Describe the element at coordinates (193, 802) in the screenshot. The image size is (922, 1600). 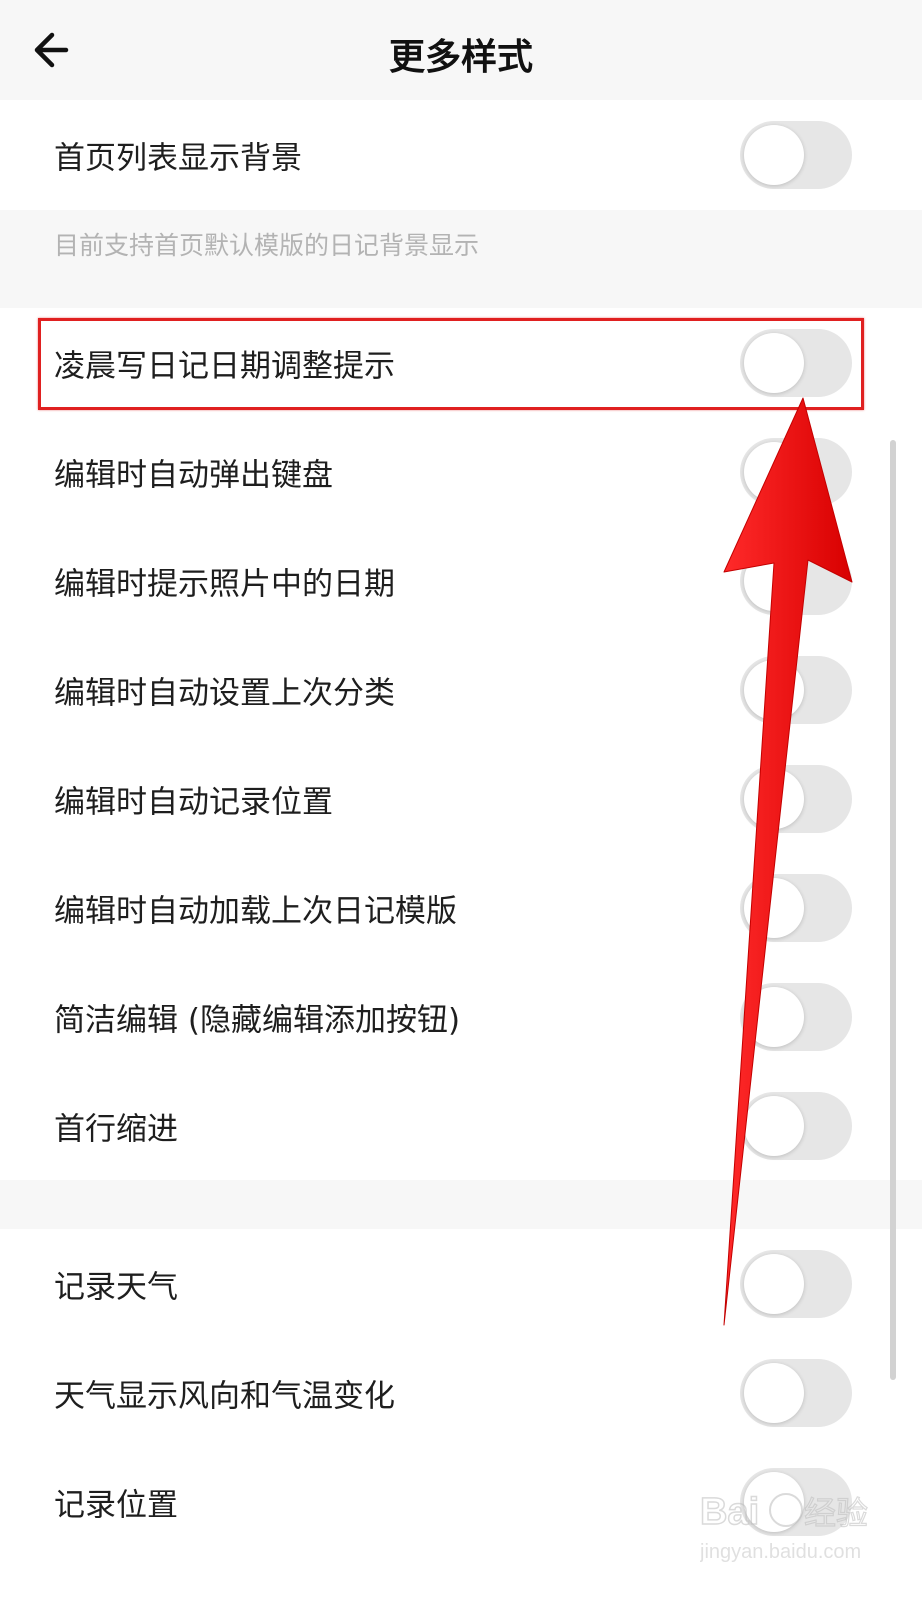
I see `setting-label: 编辑时自动记录位置` at that location.